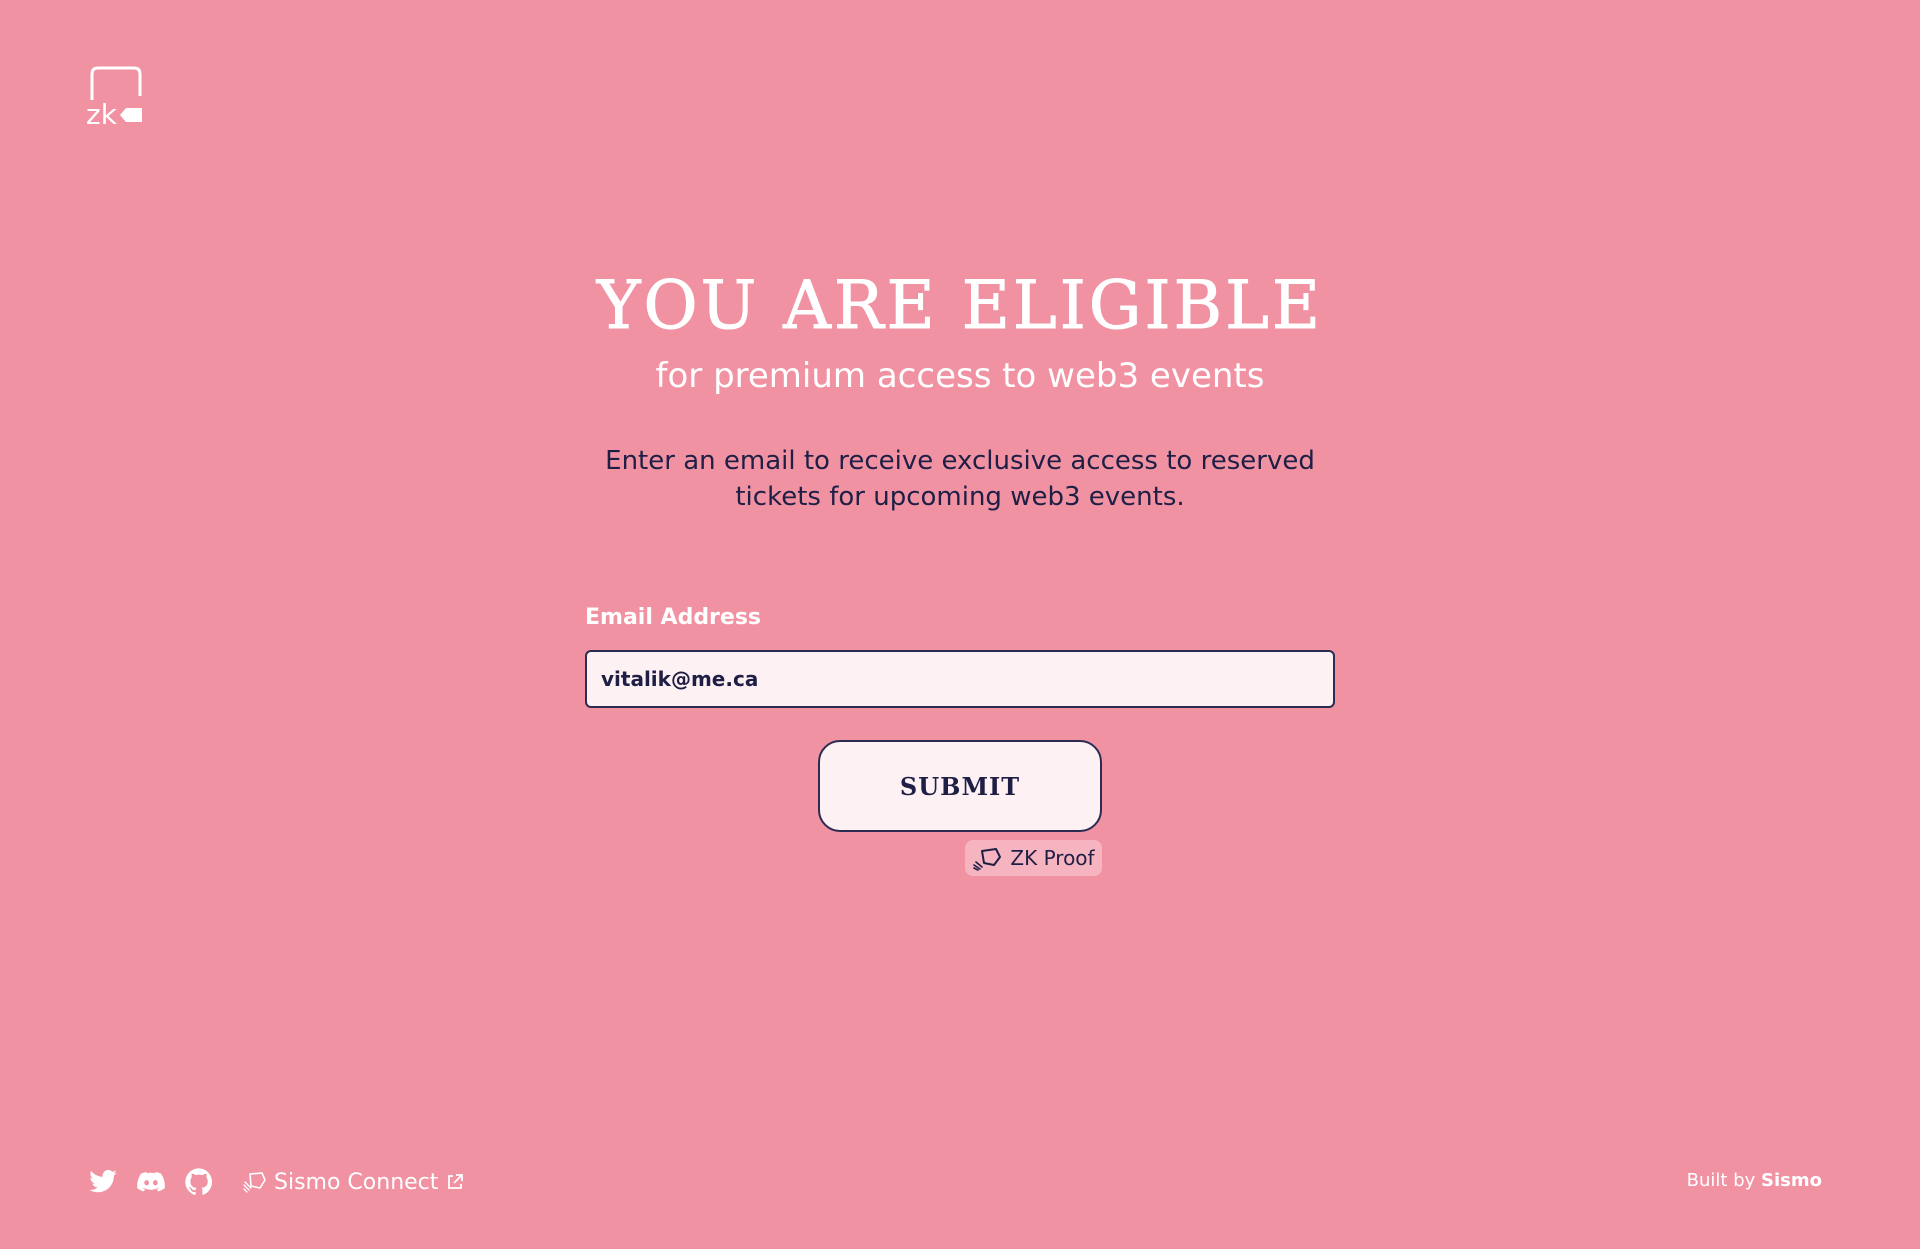 The image size is (1920, 1249). I want to click on sismo-connect-link: Sismo Connect, so click(353, 1182).